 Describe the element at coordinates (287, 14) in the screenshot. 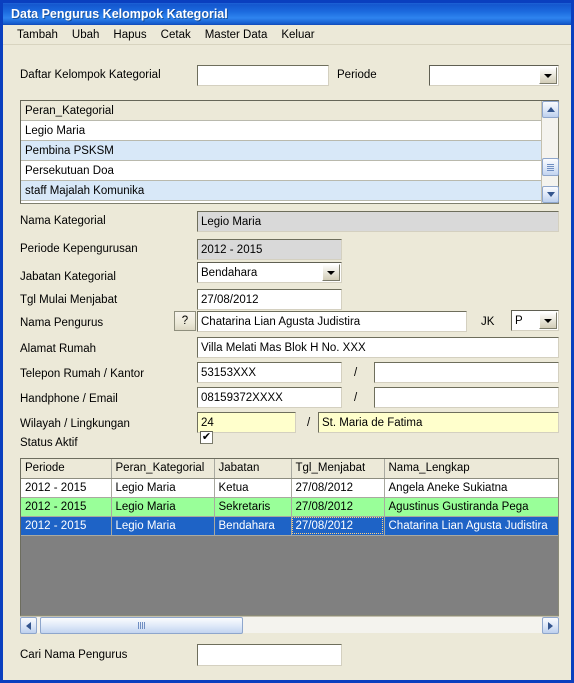

I see `title-bar: Data Pengurus Kelompok Kategorial` at that location.